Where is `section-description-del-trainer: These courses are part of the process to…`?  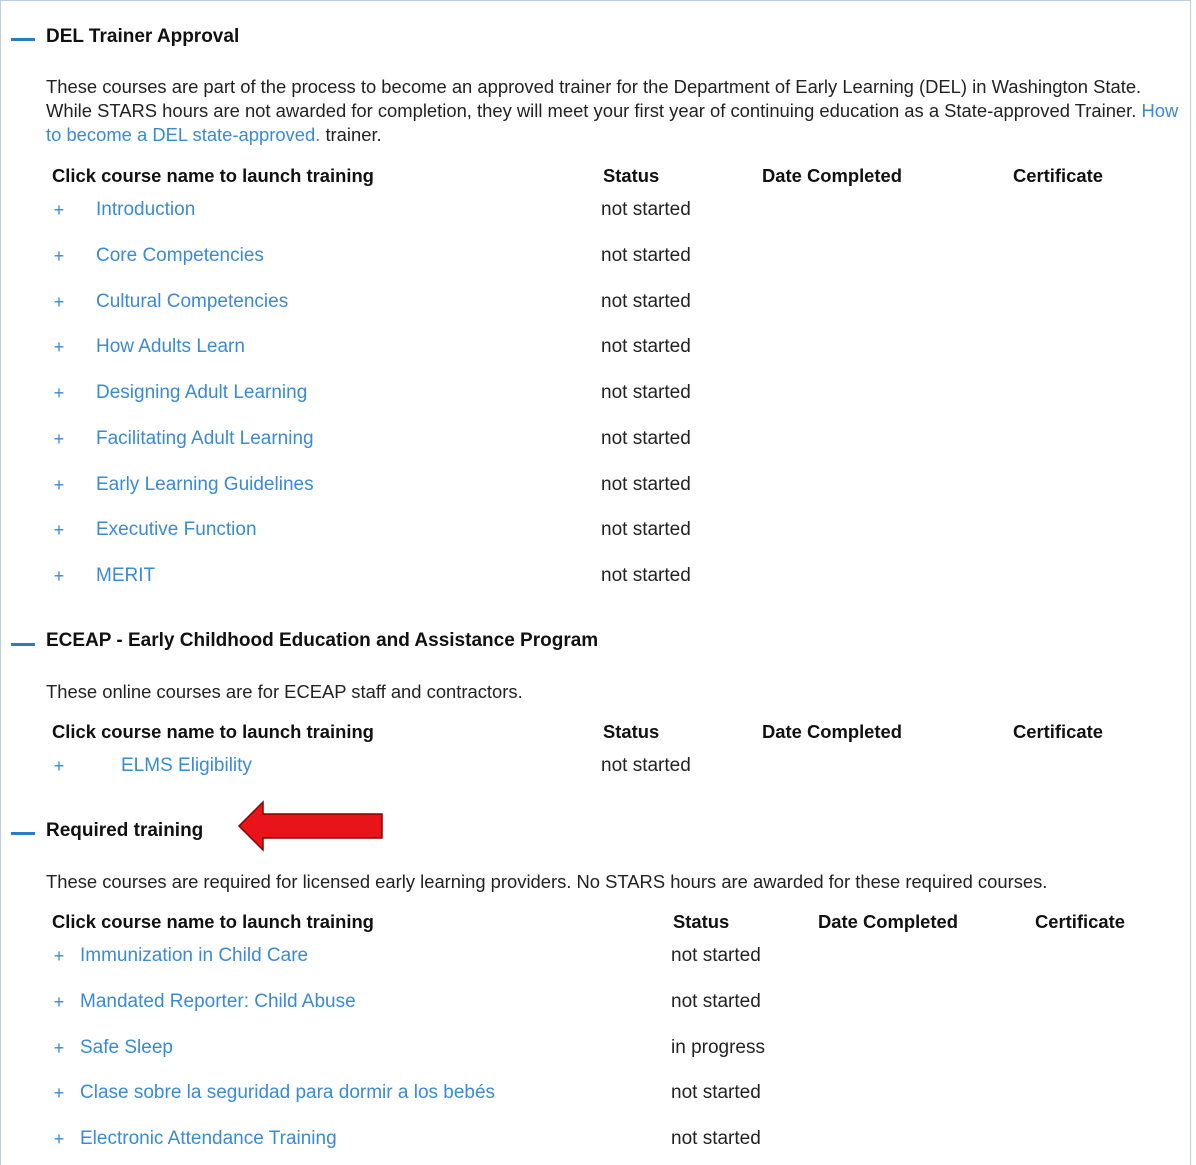 section-description-del-trainer: These courses are part of the process to… is located at coordinates (618, 111).